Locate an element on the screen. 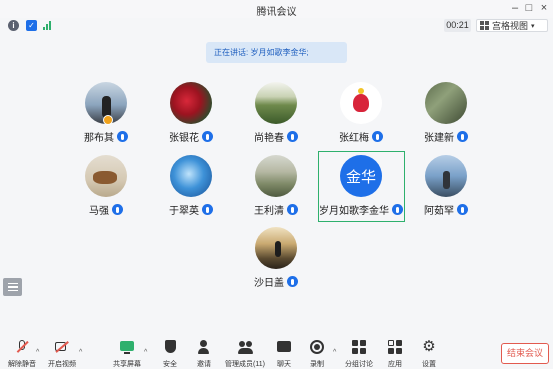 This screenshot has height=369, width=553. window-title: 腾讯会议 is located at coordinates (276, 12).